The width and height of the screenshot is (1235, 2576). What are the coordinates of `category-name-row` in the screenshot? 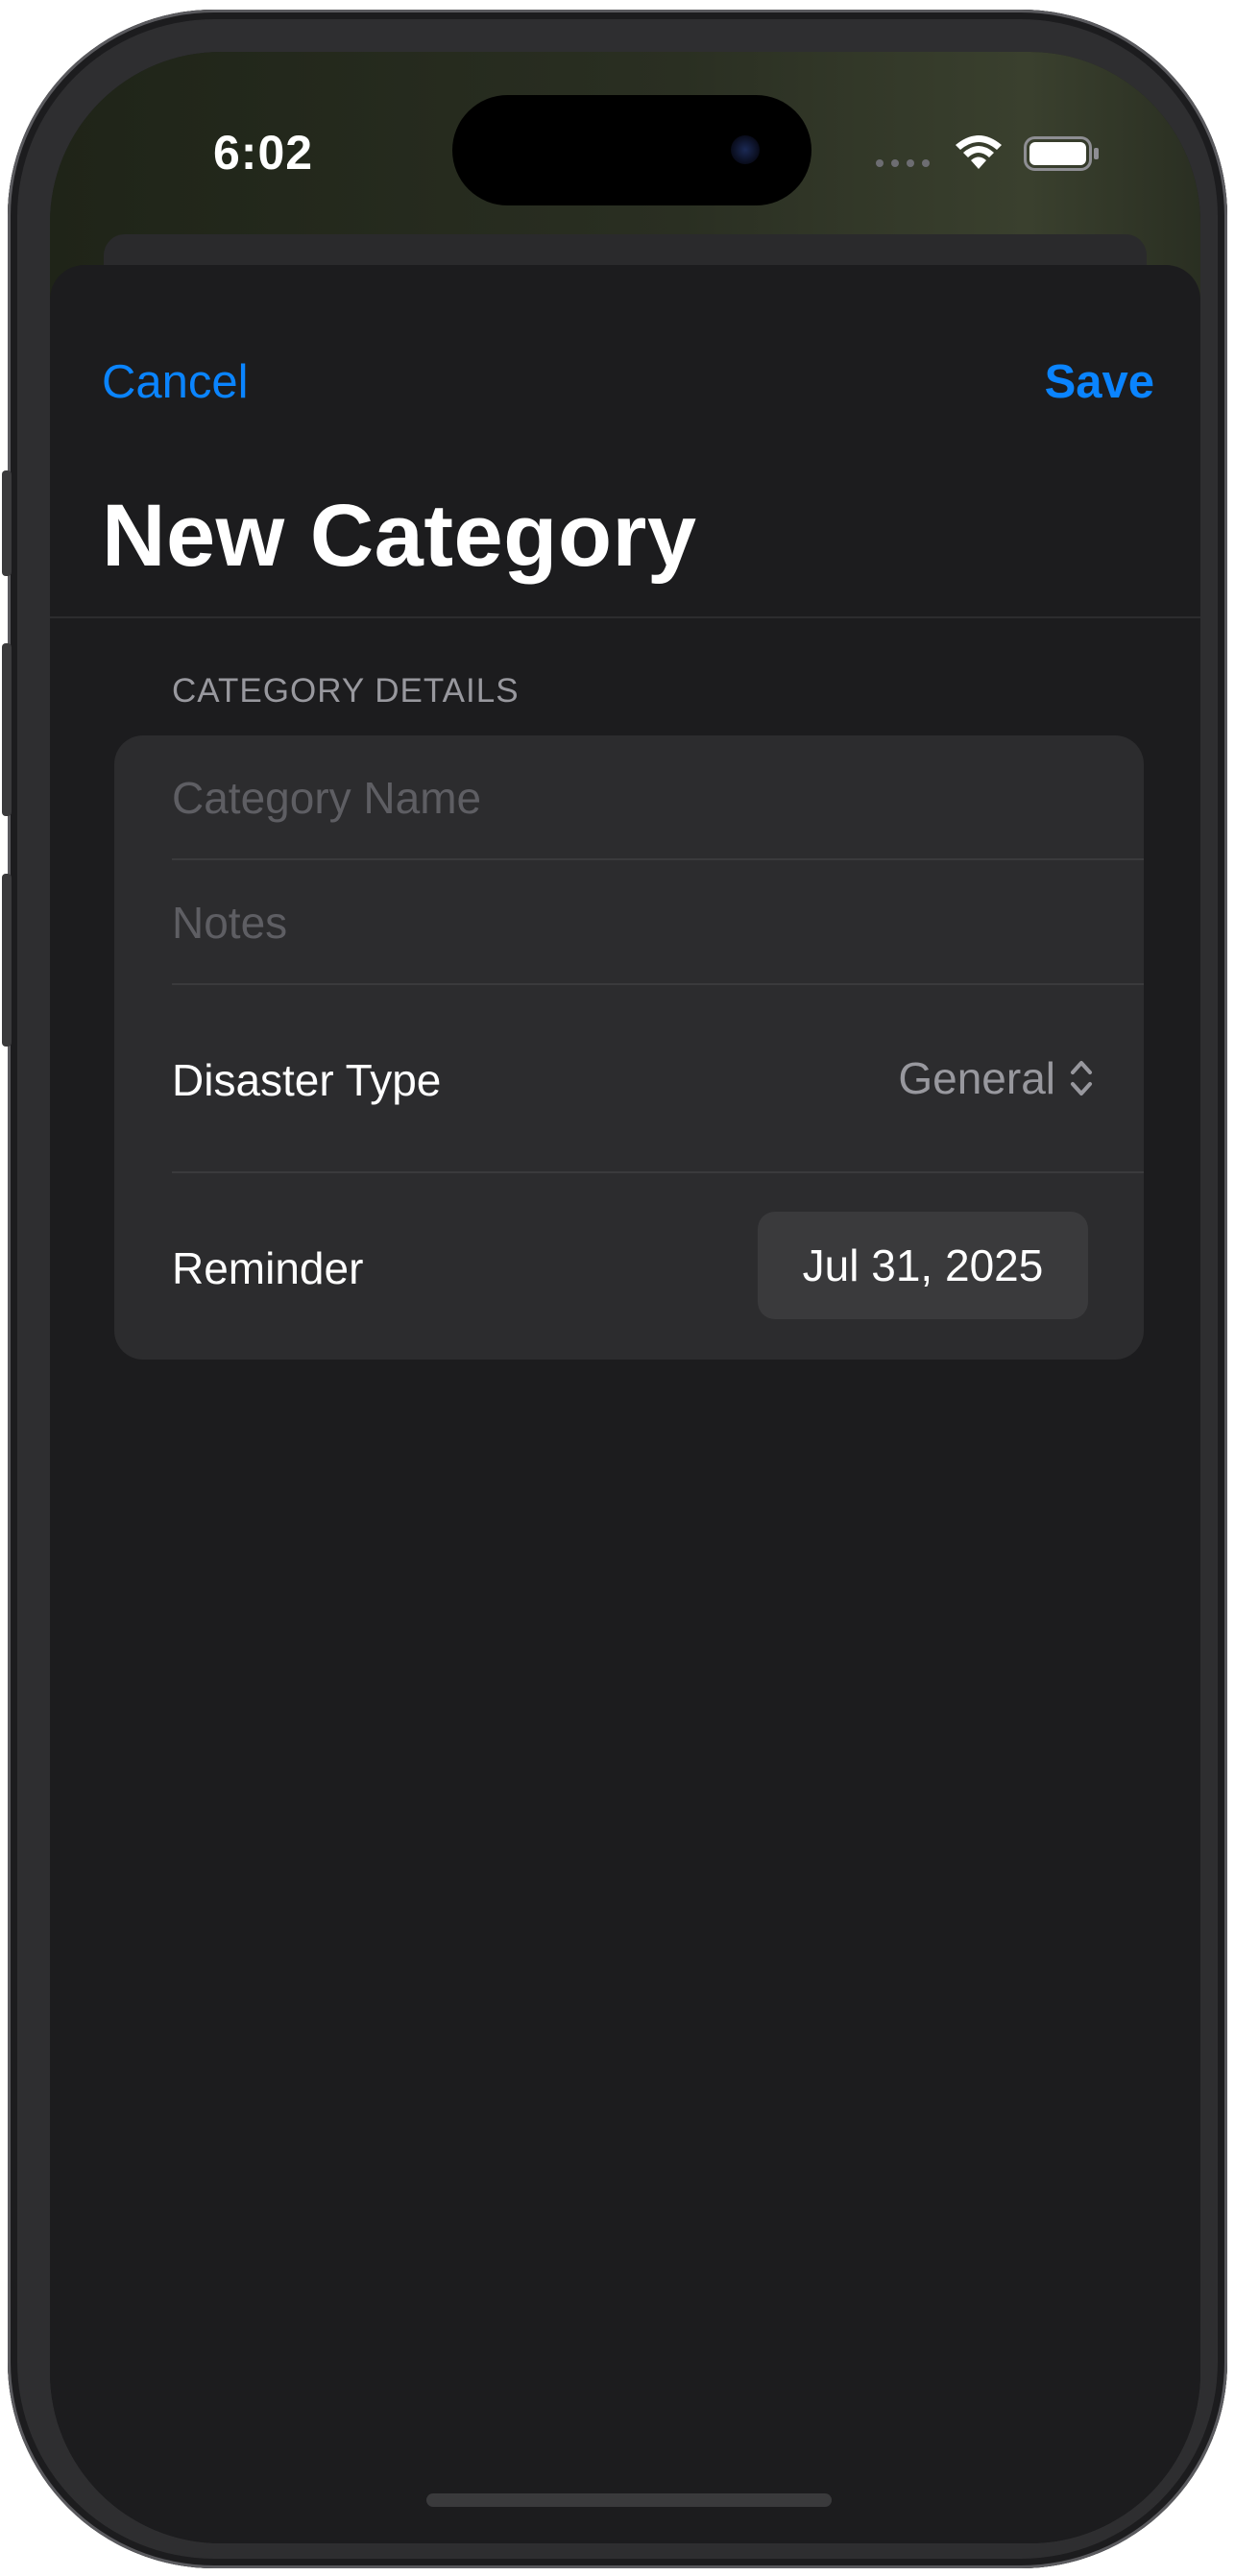 It's located at (629, 797).